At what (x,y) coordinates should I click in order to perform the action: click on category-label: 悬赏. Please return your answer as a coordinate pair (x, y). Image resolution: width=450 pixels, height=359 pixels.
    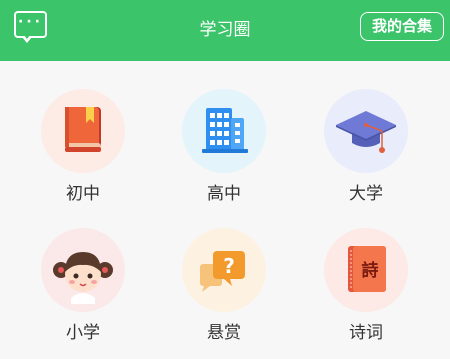
    Looking at the image, I should click on (224, 333).